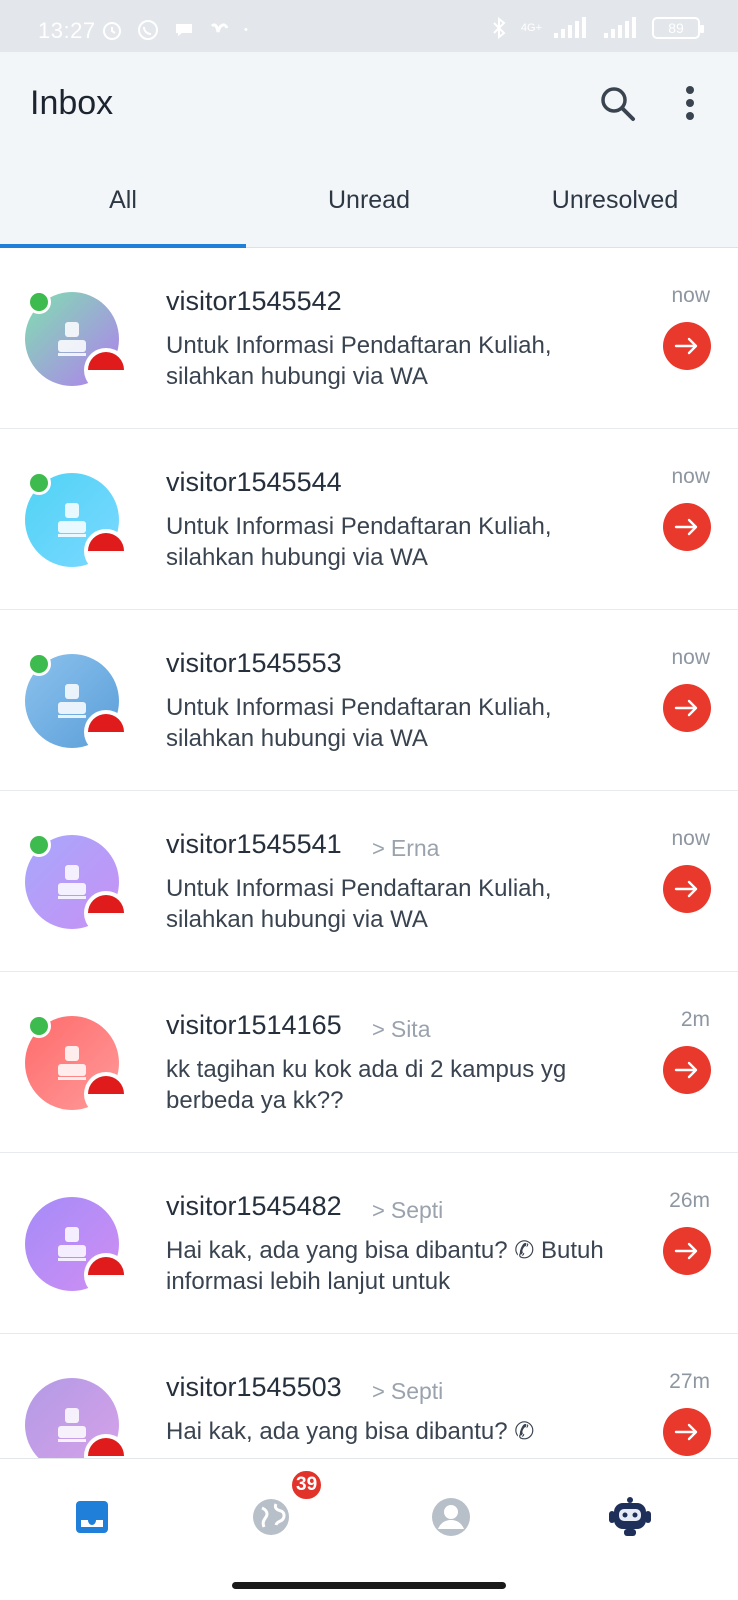 Image resolution: width=738 pixels, height=1600 pixels. What do you see at coordinates (67, 30) in the screenshot?
I see `status-time: 13:27` at bounding box center [67, 30].